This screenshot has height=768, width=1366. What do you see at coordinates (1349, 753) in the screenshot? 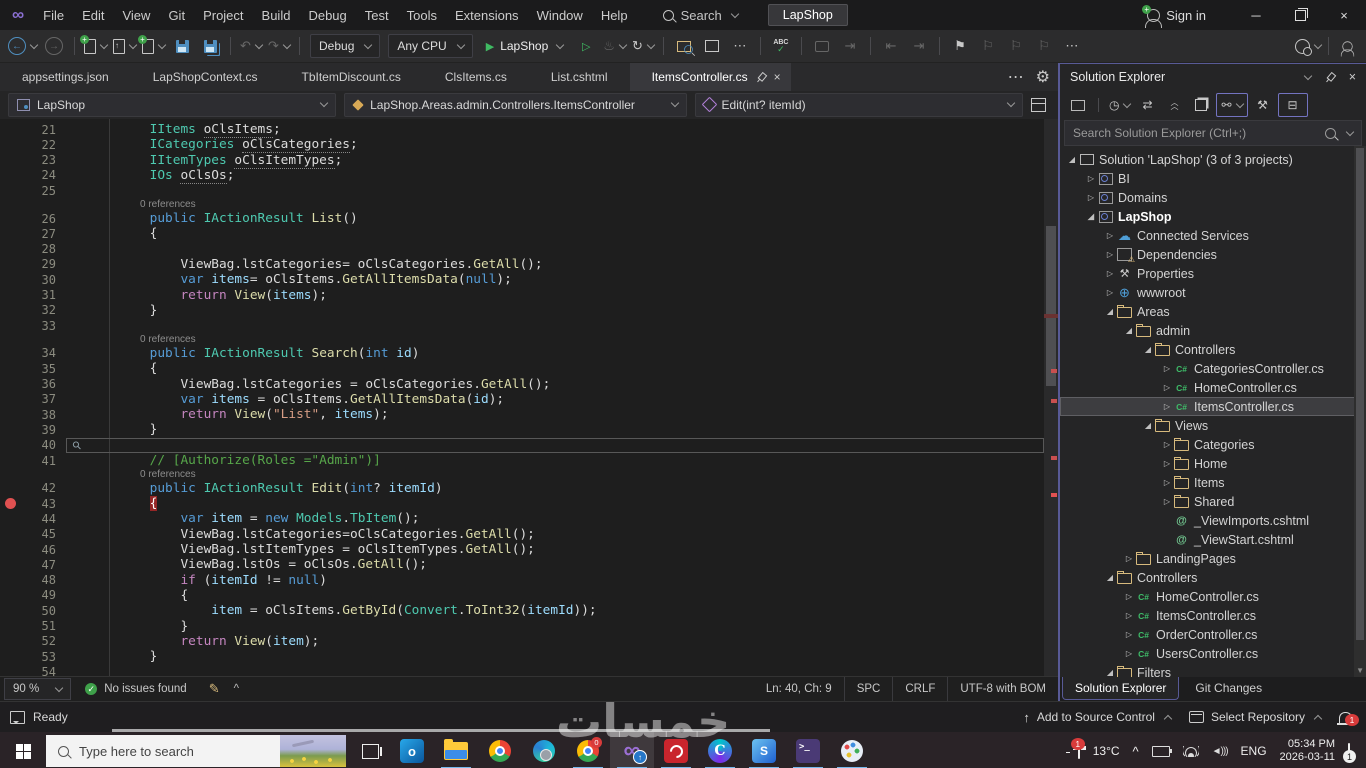
I see `action-center-button: 1` at bounding box center [1349, 753].